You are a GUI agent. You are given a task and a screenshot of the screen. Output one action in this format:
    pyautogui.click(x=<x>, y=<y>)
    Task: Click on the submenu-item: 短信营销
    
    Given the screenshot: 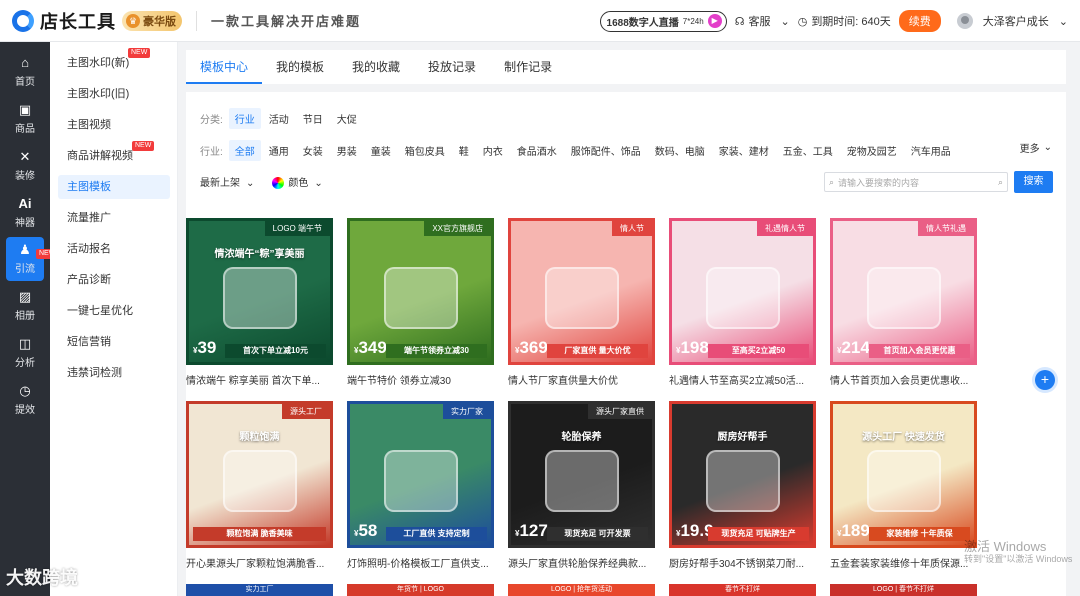 What is the action you would take?
    pyautogui.click(x=114, y=342)
    